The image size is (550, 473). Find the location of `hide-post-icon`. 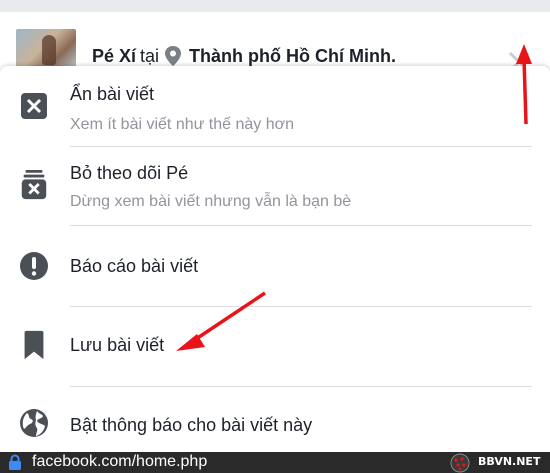

hide-post-icon is located at coordinates (34, 106).